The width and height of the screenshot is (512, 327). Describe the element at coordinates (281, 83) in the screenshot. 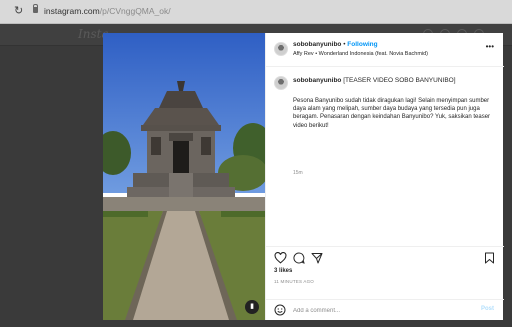

I see `caption-avatar` at that location.